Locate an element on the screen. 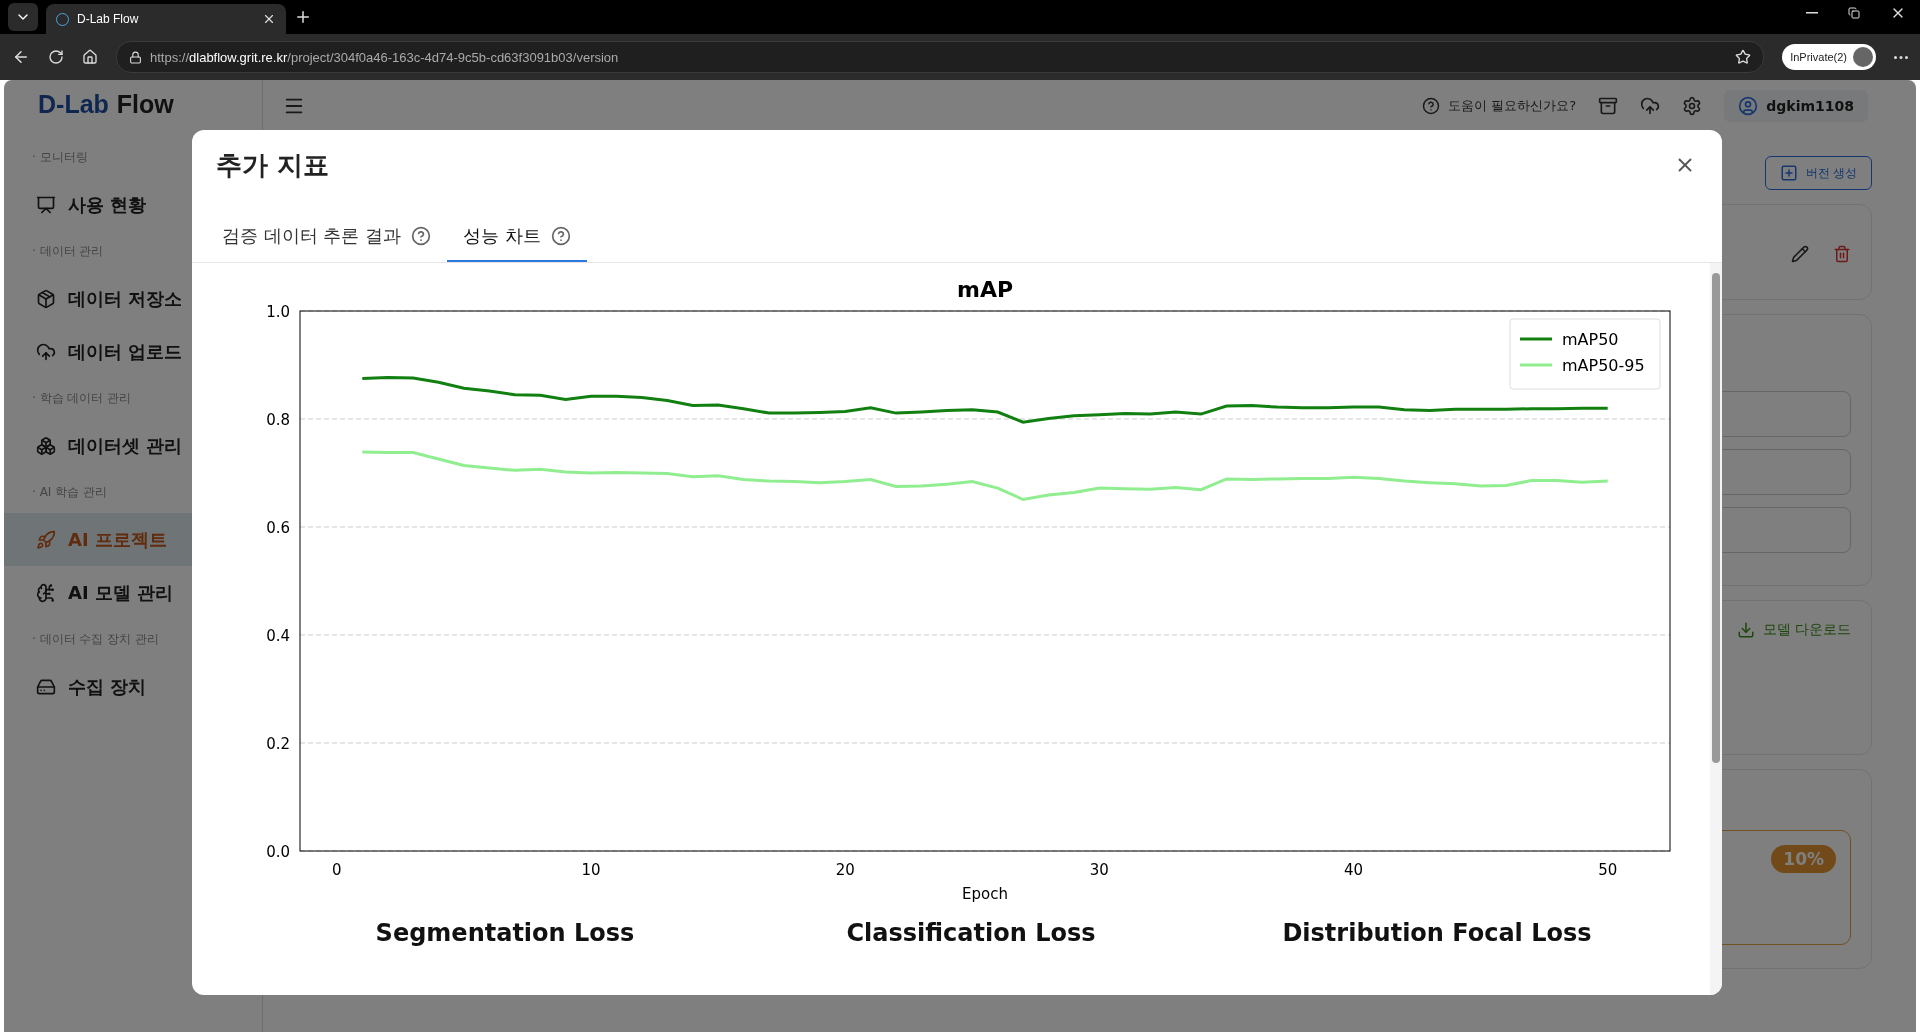 The width and height of the screenshot is (1920, 1032). tab: 성능 차트 is located at coordinates (517, 237).